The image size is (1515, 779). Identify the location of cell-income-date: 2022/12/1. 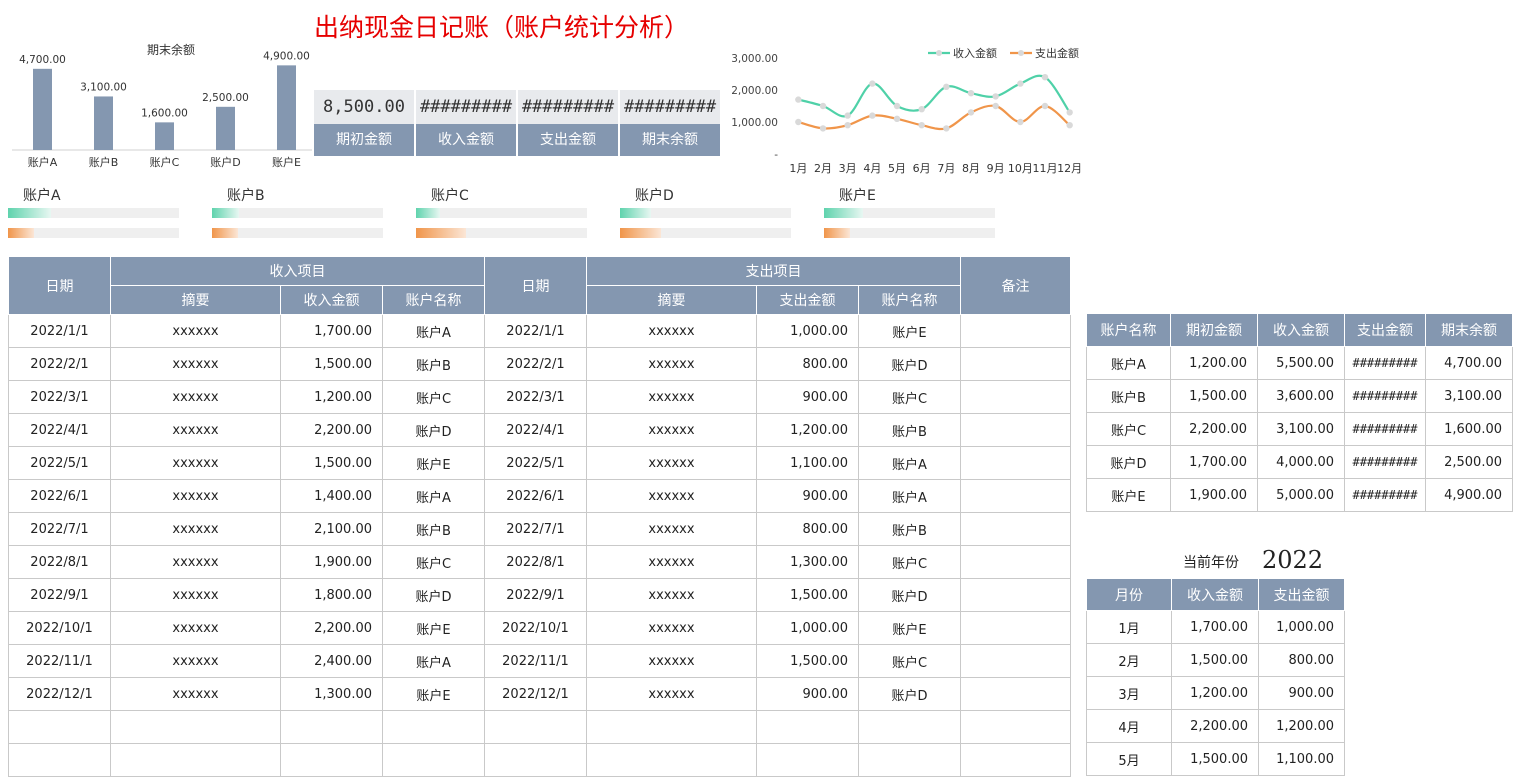
(59, 694).